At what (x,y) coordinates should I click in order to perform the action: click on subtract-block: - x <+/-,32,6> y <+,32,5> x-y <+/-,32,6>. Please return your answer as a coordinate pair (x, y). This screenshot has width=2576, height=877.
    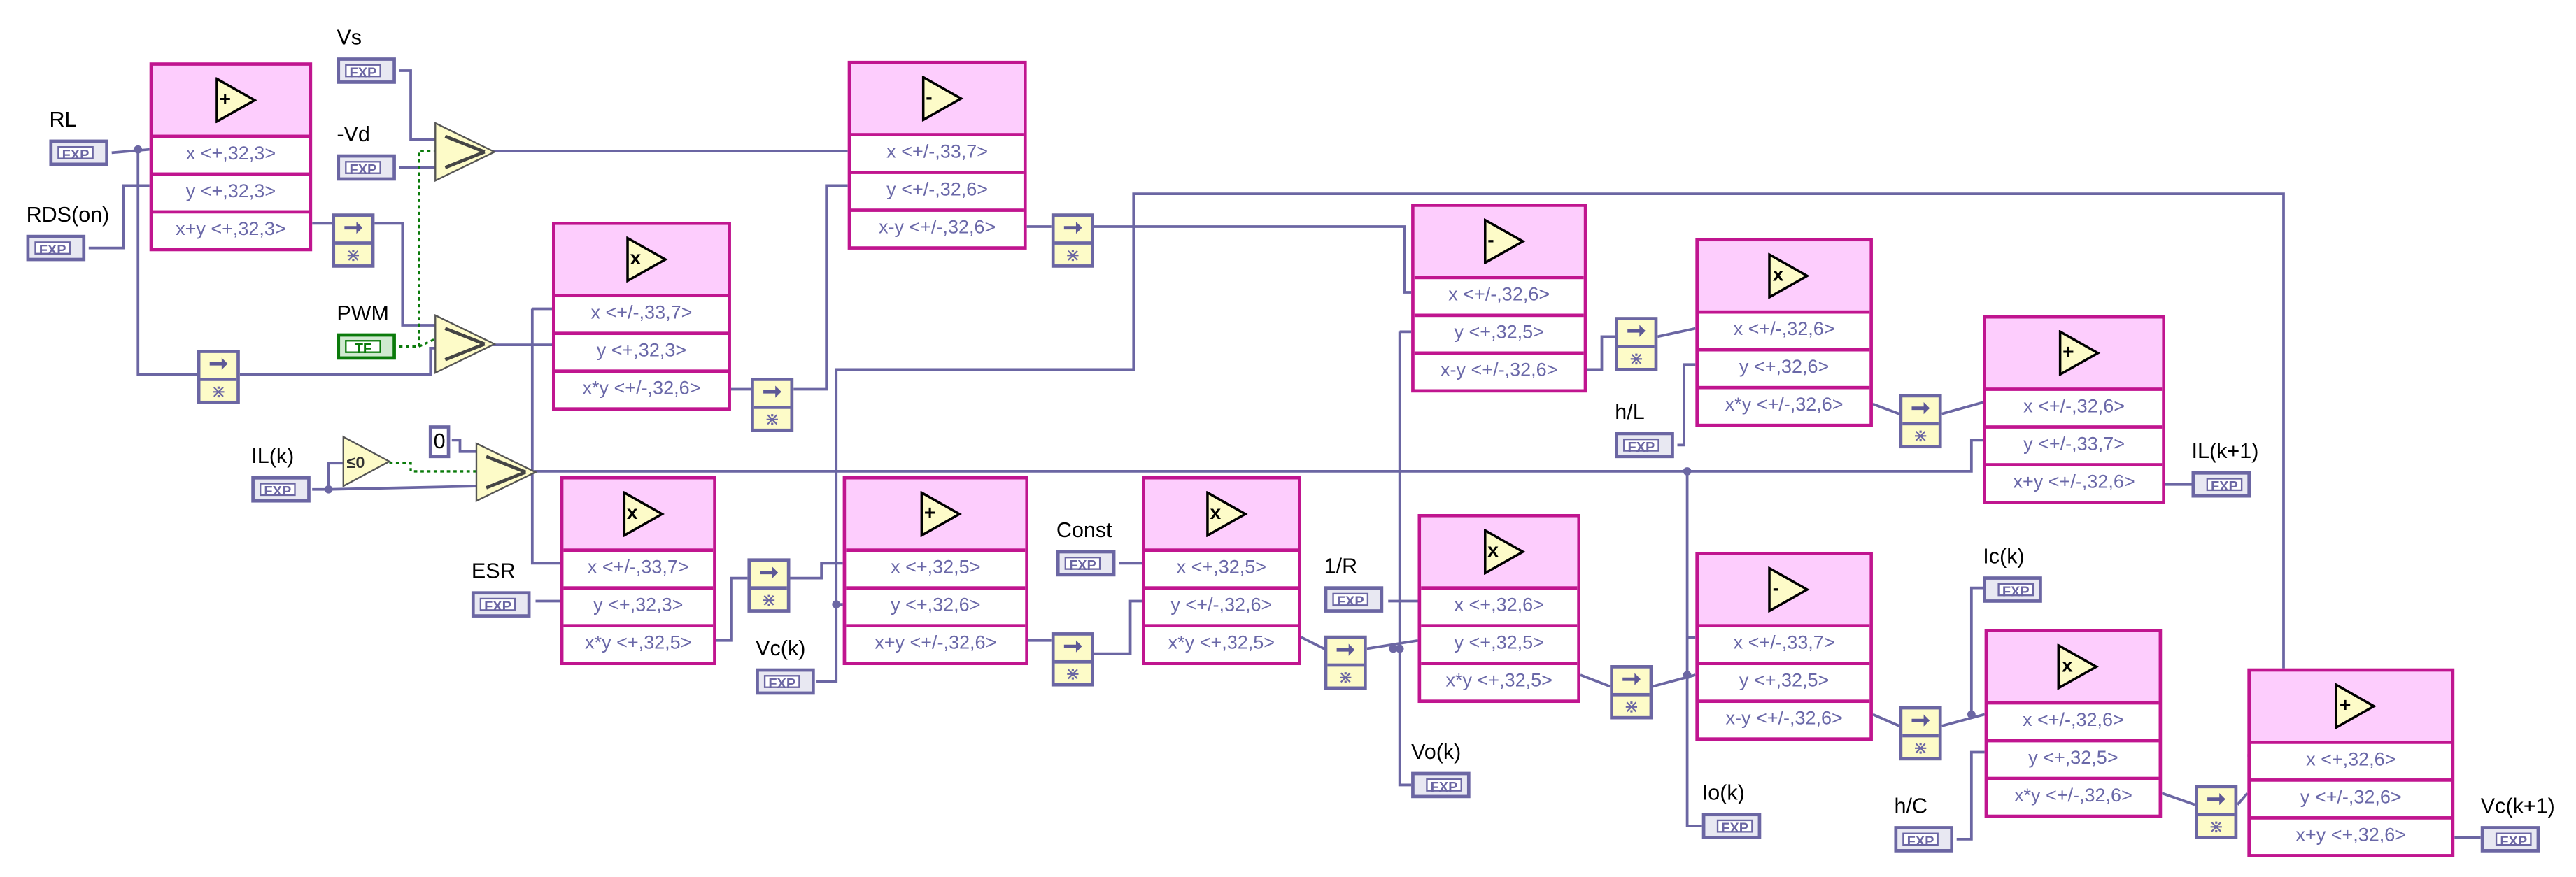
    Looking at the image, I should click on (1499, 299).